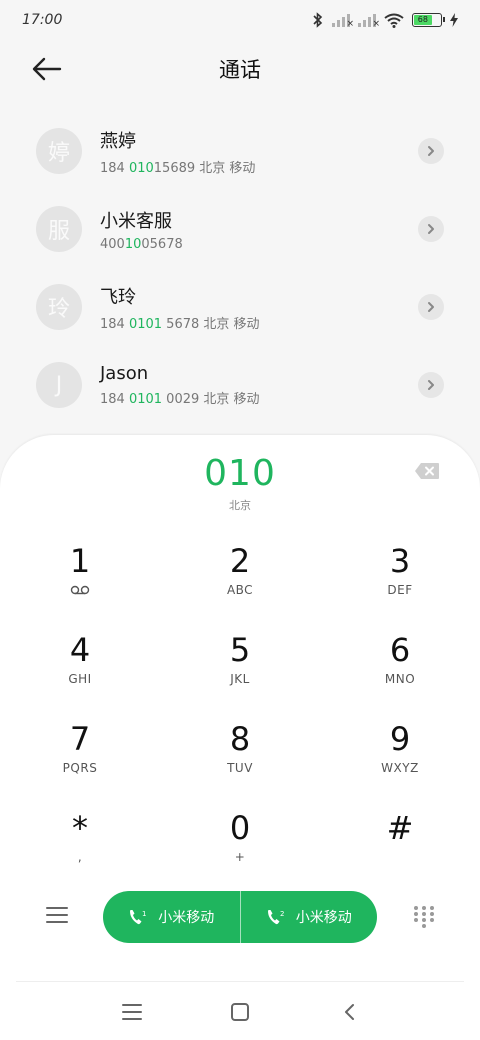 This screenshot has height=1040, width=480. What do you see at coordinates (240, 385) in the screenshot?
I see `contact-row: J Jason 184 0101 0029 北京 移动` at bounding box center [240, 385].